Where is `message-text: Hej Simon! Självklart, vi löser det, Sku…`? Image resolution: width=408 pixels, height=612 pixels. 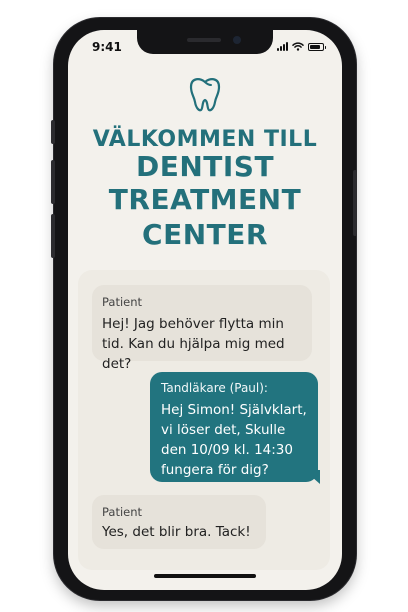
message-text: Hej Simon! Självklart, vi löser det, Sku… is located at coordinates (234, 440).